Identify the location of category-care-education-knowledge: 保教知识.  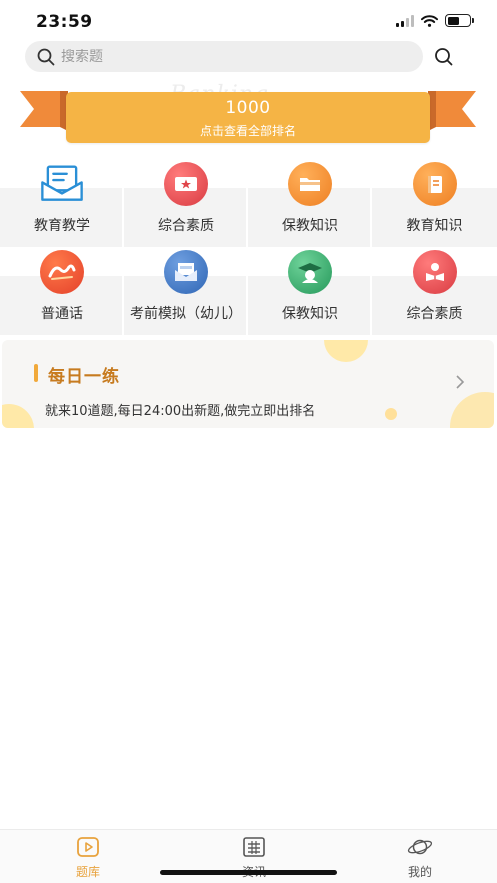
(310, 203).